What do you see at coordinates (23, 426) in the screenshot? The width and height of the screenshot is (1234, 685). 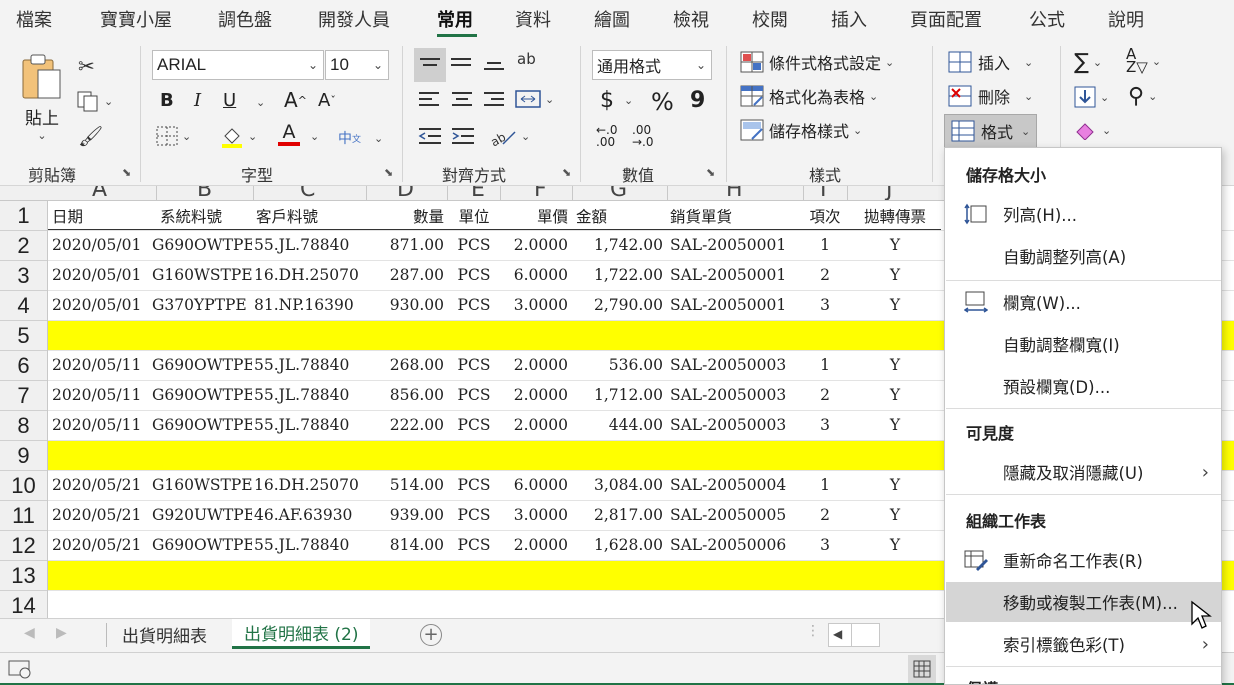 I see `row-header: 8` at bounding box center [23, 426].